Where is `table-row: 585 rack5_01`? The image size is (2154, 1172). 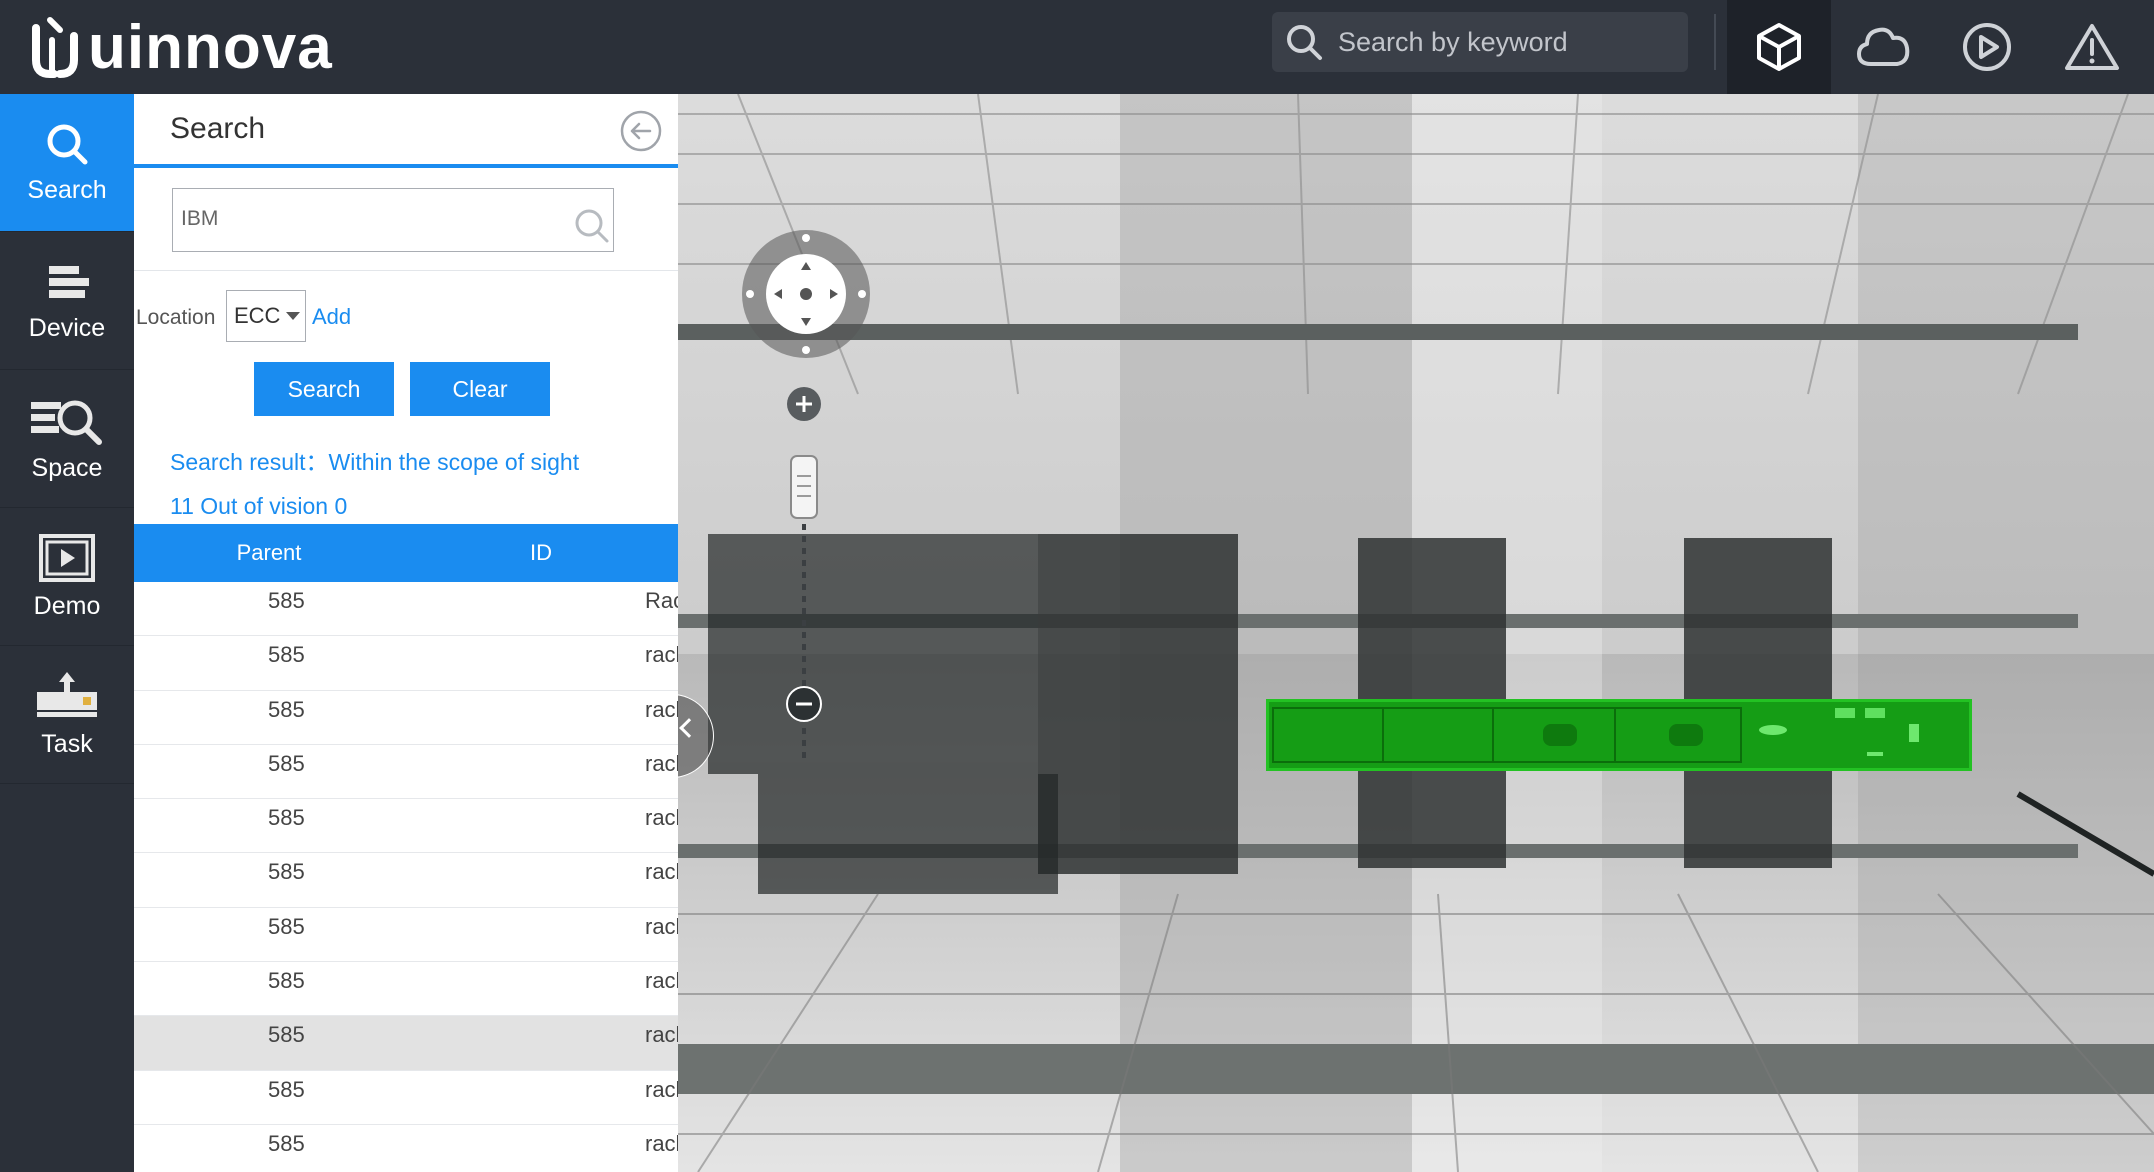
table-row: 585 rack5_01 is located at coordinates (435, 663).